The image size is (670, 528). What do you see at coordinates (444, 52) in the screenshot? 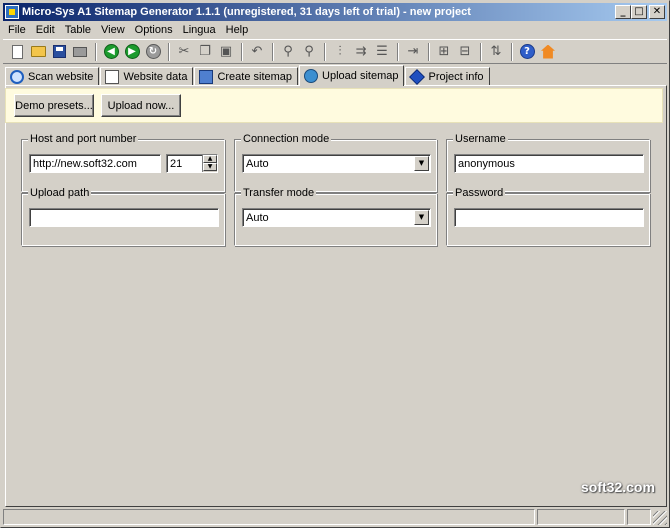
I see `expand-button: ⊞` at bounding box center [444, 52].